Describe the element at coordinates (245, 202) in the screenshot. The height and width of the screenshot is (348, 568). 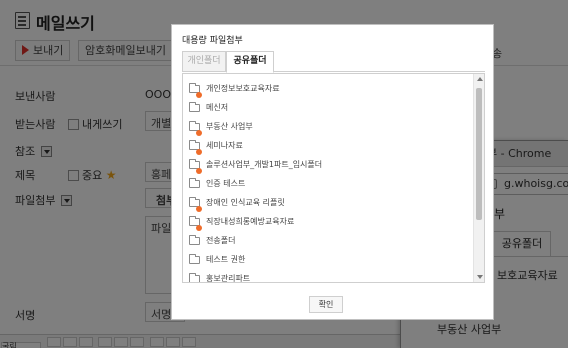
I see `folder-label: 장애인 인식교육 리플릿` at that location.